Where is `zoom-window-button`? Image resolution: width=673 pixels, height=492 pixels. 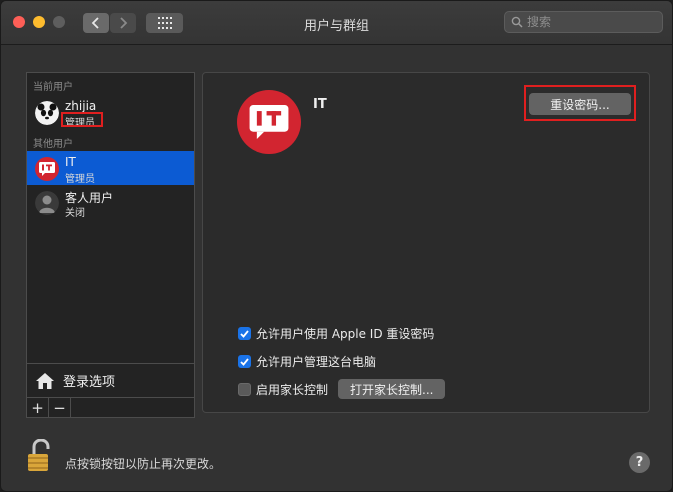
zoom-window-button is located at coordinates (59, 22).